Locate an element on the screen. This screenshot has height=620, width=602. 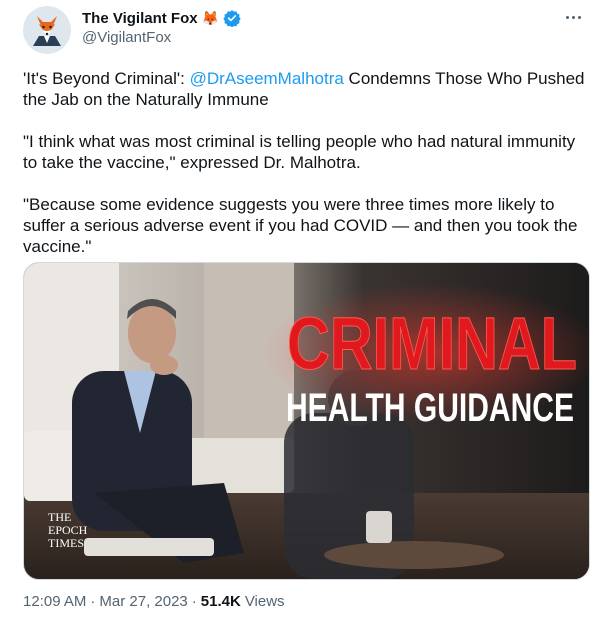
media-subheadline: HEALTH GUIDANCE is located at coordinates (430, 408).